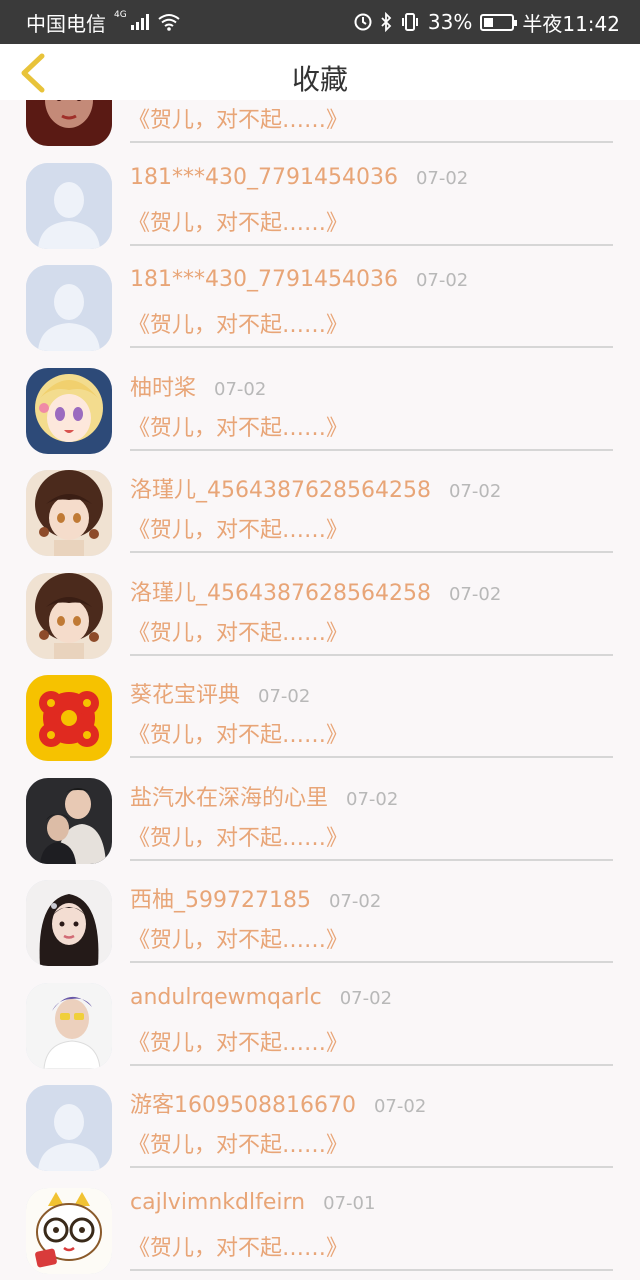  I want to click on status-right: 33% 半夜11:42, so click(487, 22).